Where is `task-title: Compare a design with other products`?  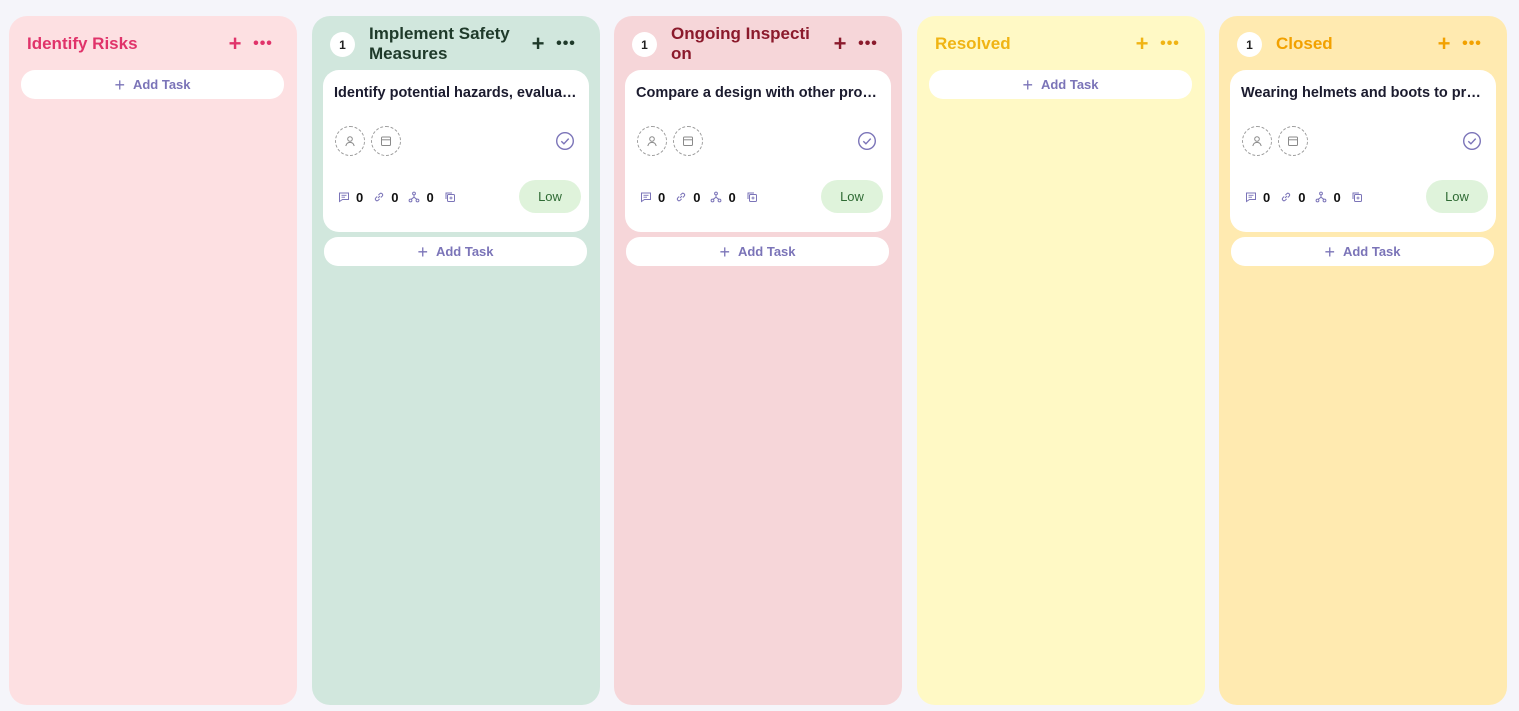 task-title: Compare a design with other products is located at coordinates (758, 93).